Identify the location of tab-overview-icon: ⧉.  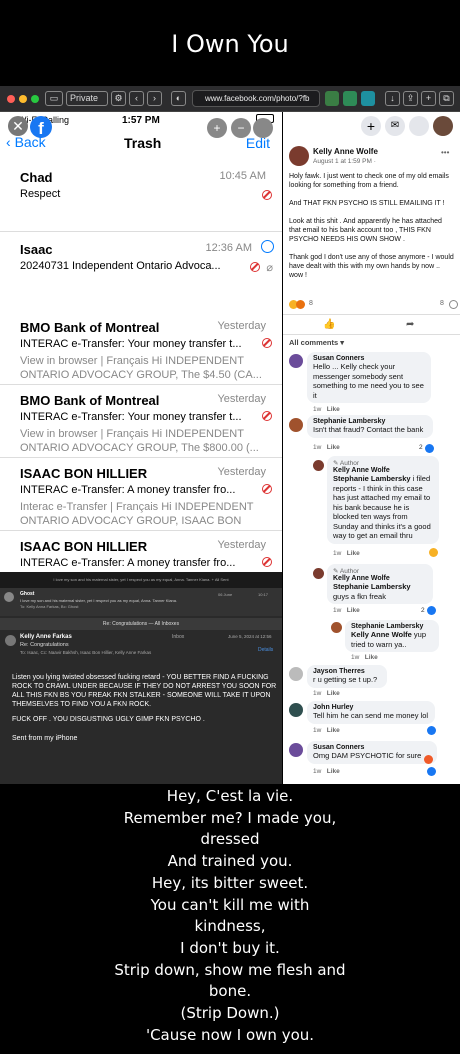
(446, 98).